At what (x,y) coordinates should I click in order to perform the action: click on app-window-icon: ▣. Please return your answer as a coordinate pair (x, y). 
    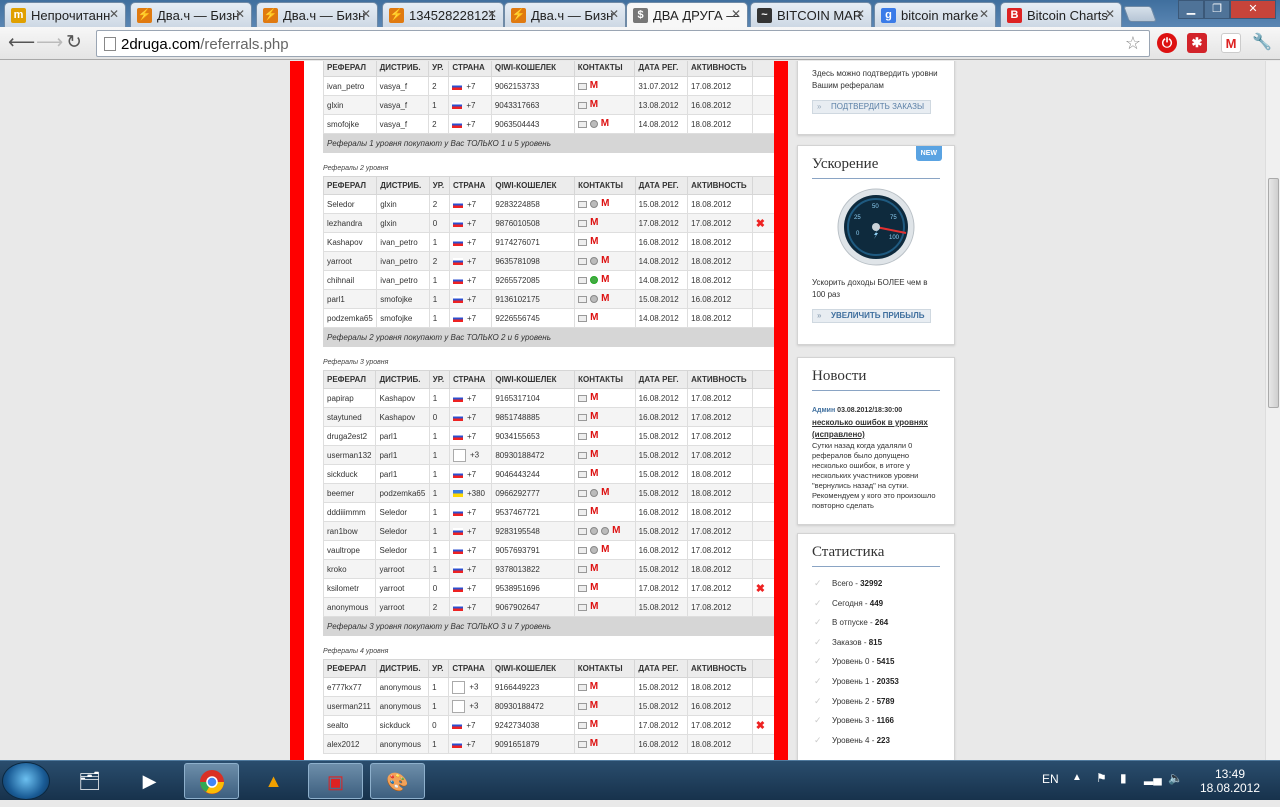
    Looking at the image, I should click on (335, 781).